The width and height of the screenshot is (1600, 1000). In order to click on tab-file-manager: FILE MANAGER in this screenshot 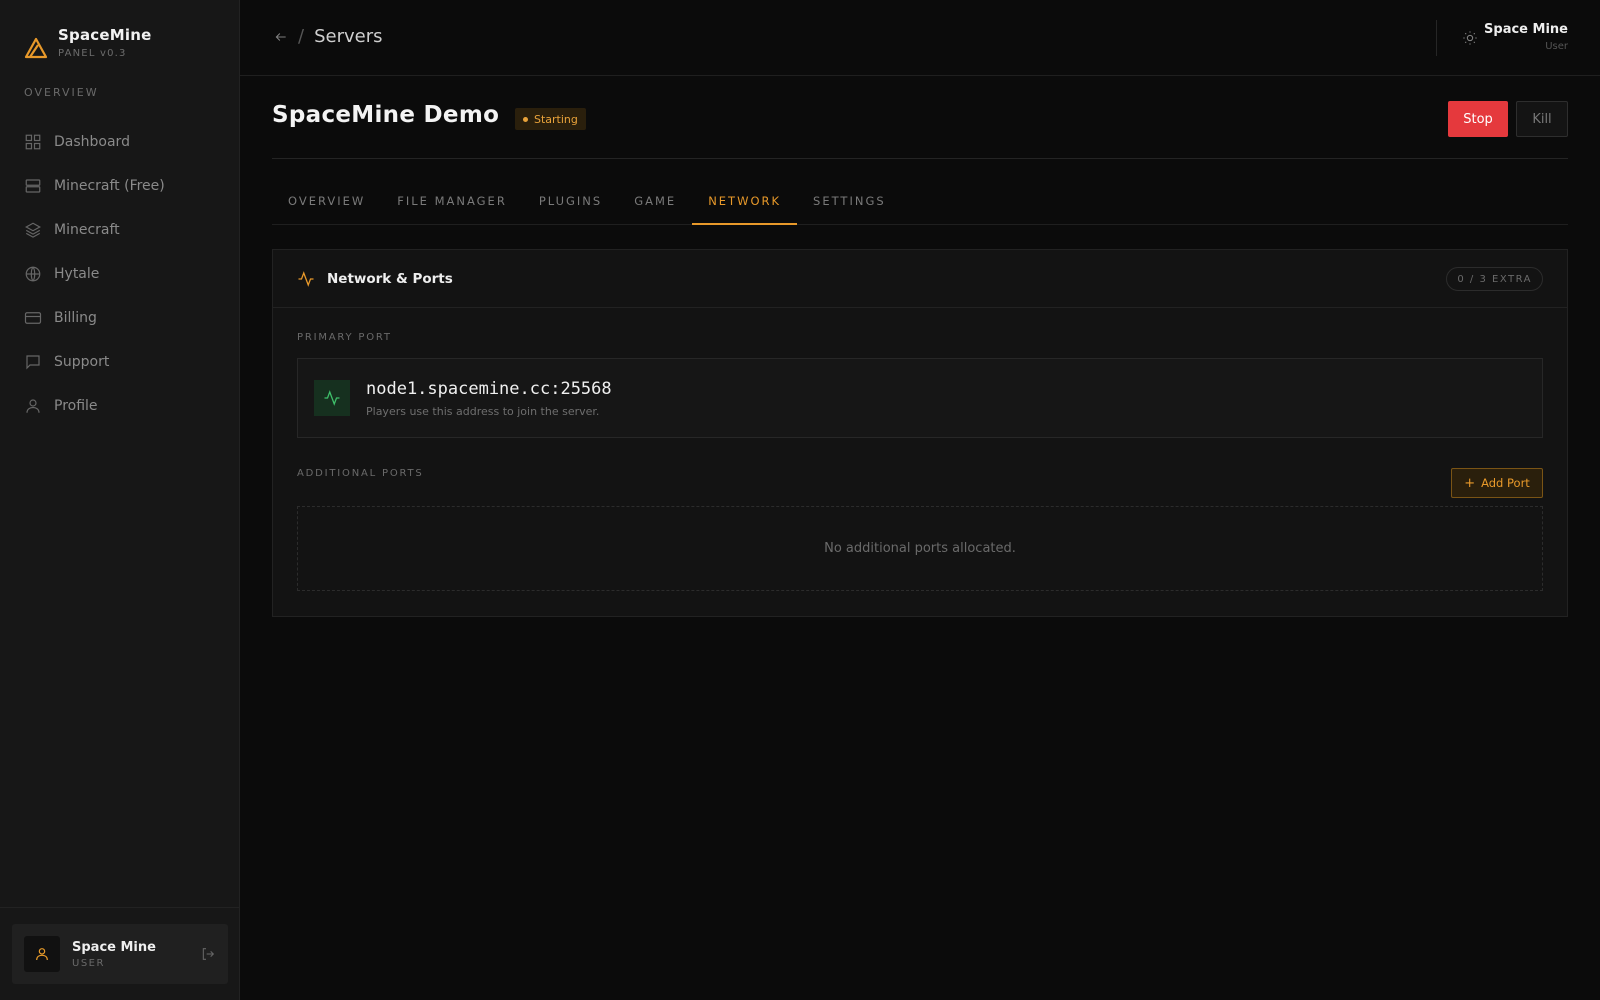, I will do `click(452, 201)`.